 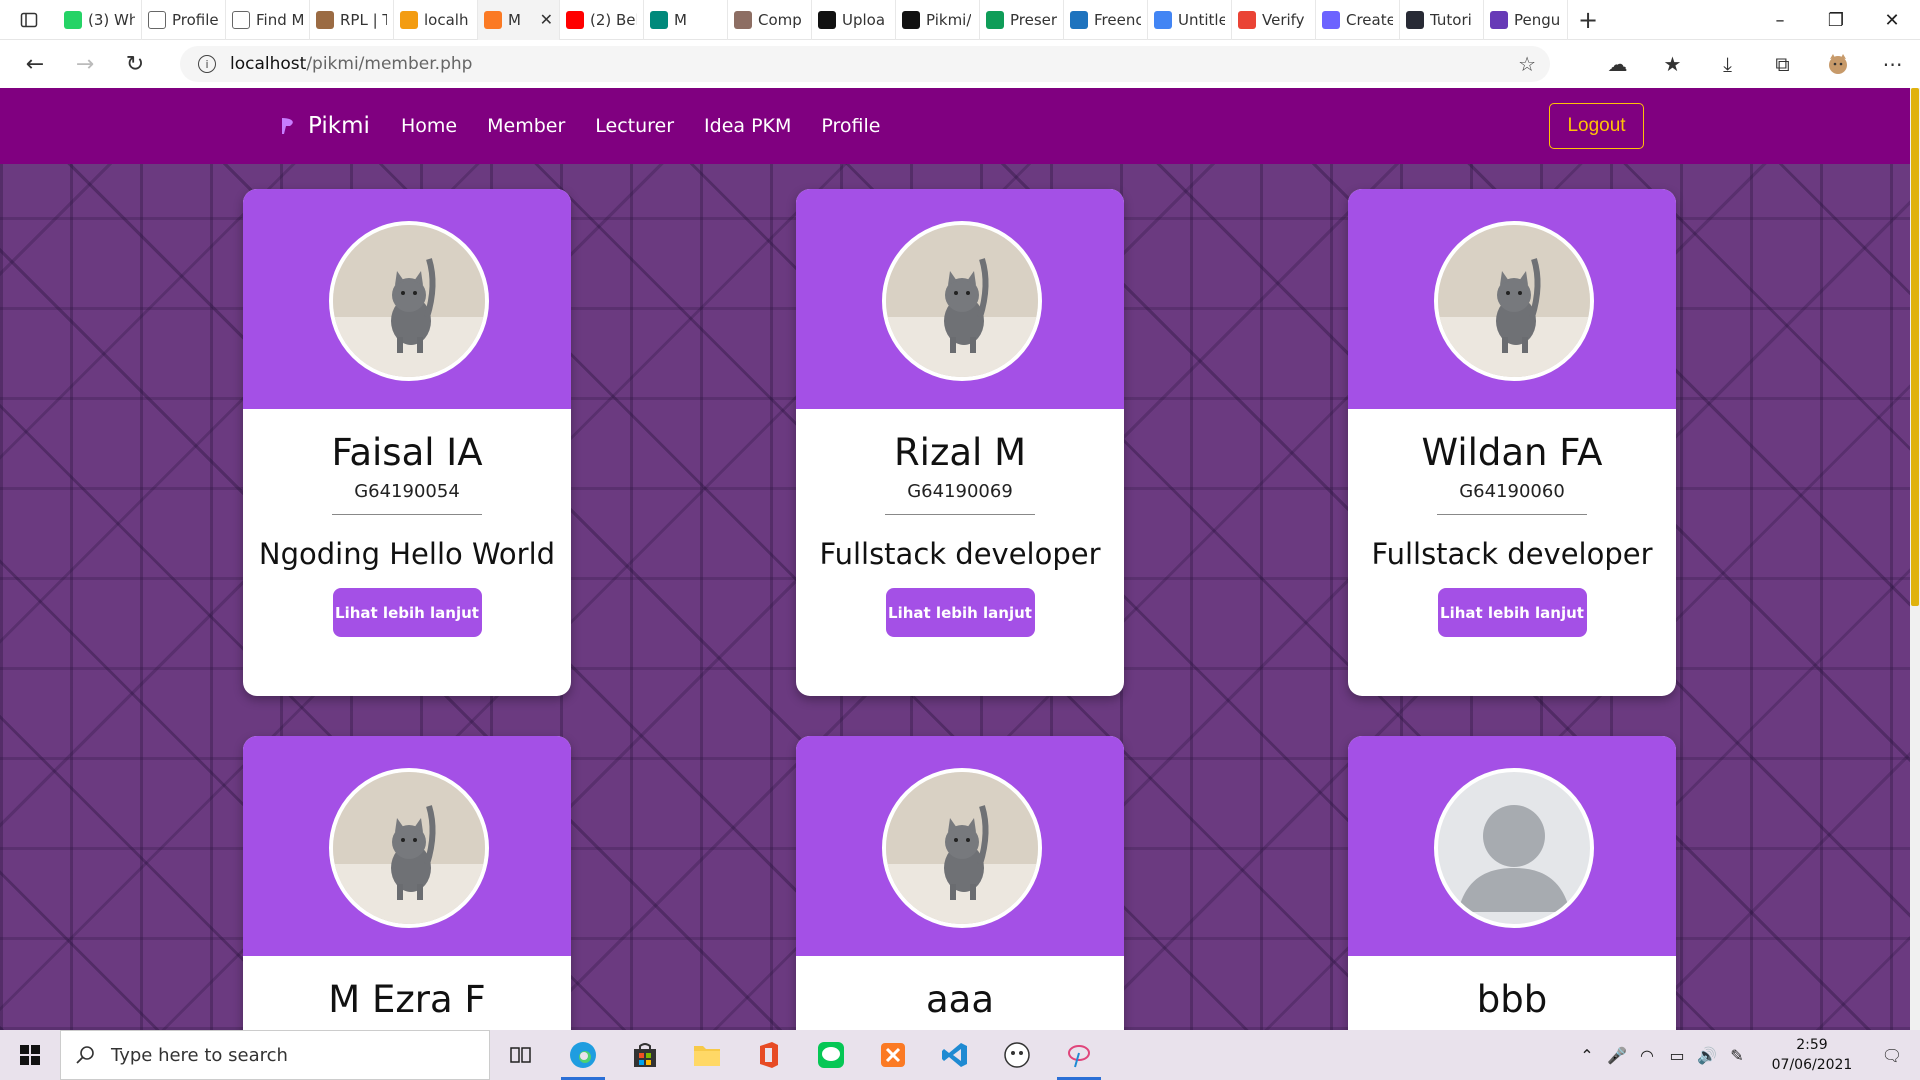 I want to click on browser-tab: Uploa, so click(x=854, y=20).